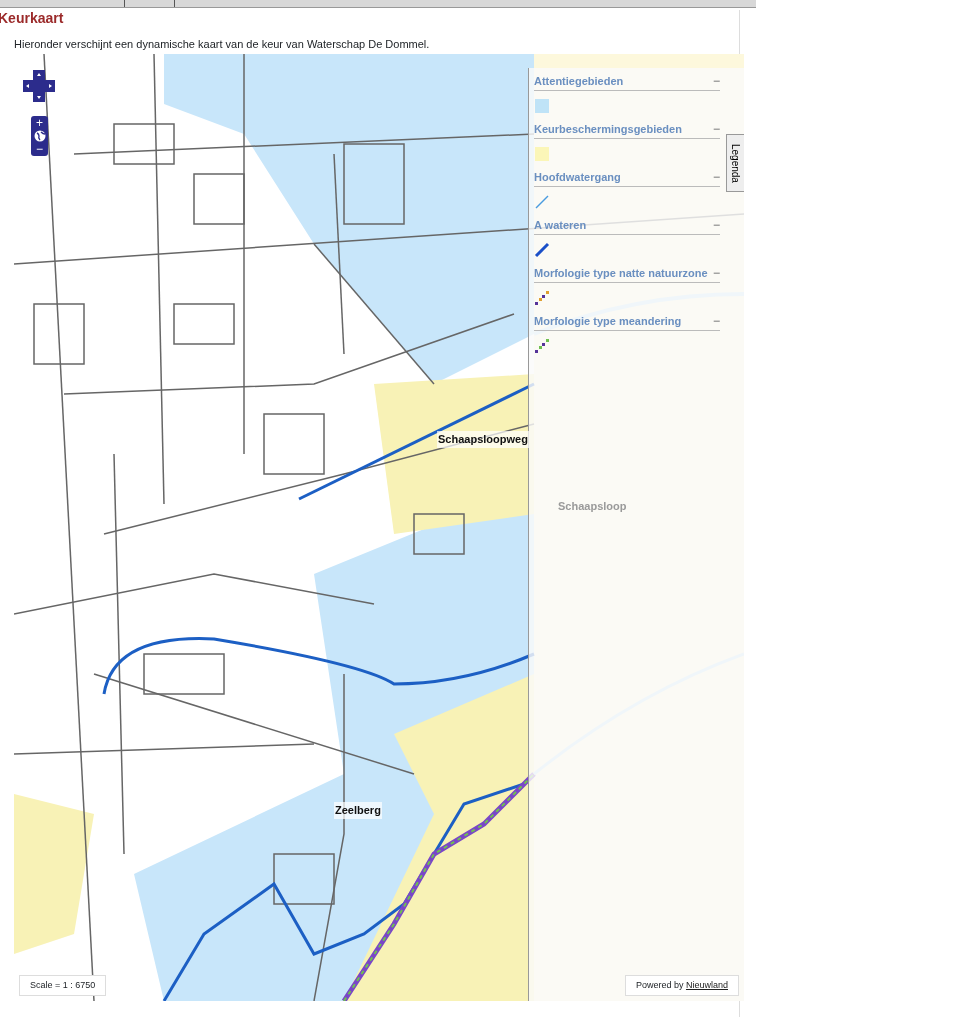 The image size is (960, 1017). What do you see at coordinates (39, 86) in the screenshot?
I see `pan-control-icon` at bounding box center [39, 86].